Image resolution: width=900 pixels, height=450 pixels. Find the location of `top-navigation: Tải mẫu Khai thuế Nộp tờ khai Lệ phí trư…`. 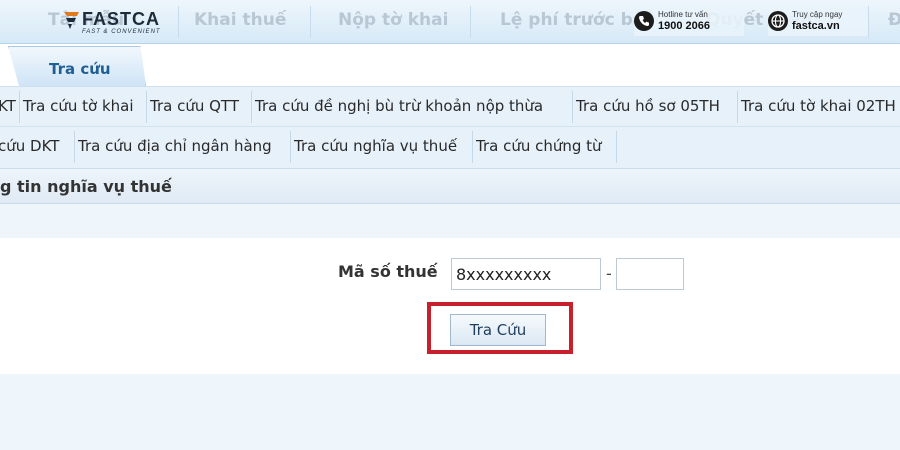

top-navigation: Tải mẫu Khai thuế Nộp tờ khai Lệ phí trư… is located at coordinates (450, 22).